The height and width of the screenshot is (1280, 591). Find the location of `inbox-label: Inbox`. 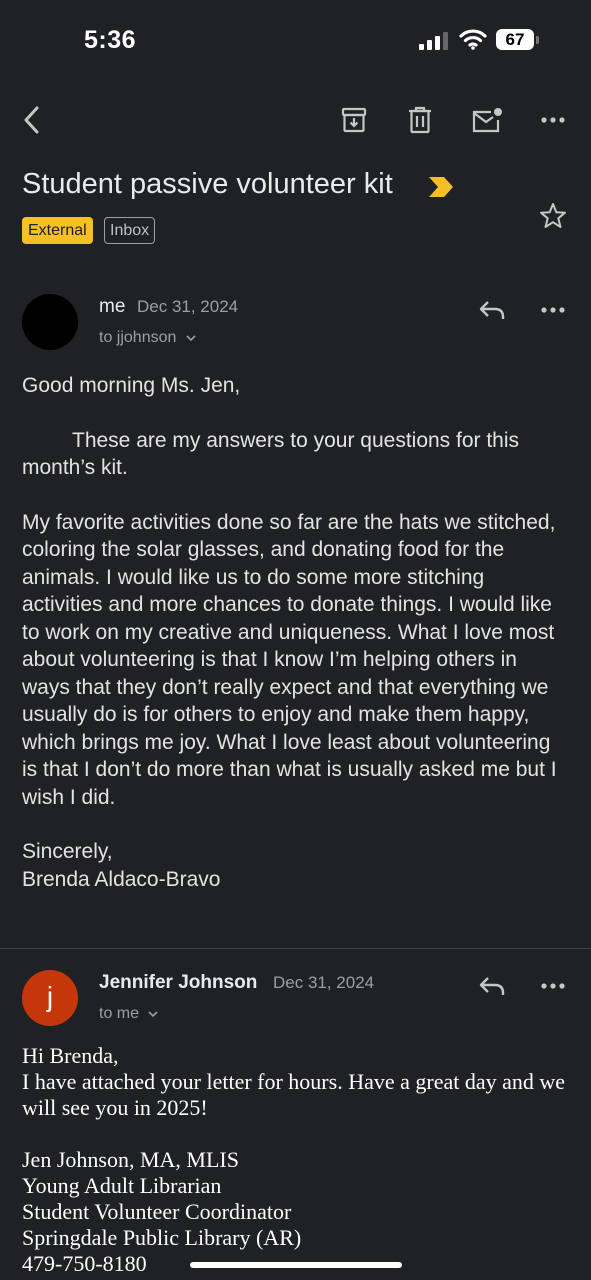

inbox-label: Inbox is located at coordinates (130, 230).